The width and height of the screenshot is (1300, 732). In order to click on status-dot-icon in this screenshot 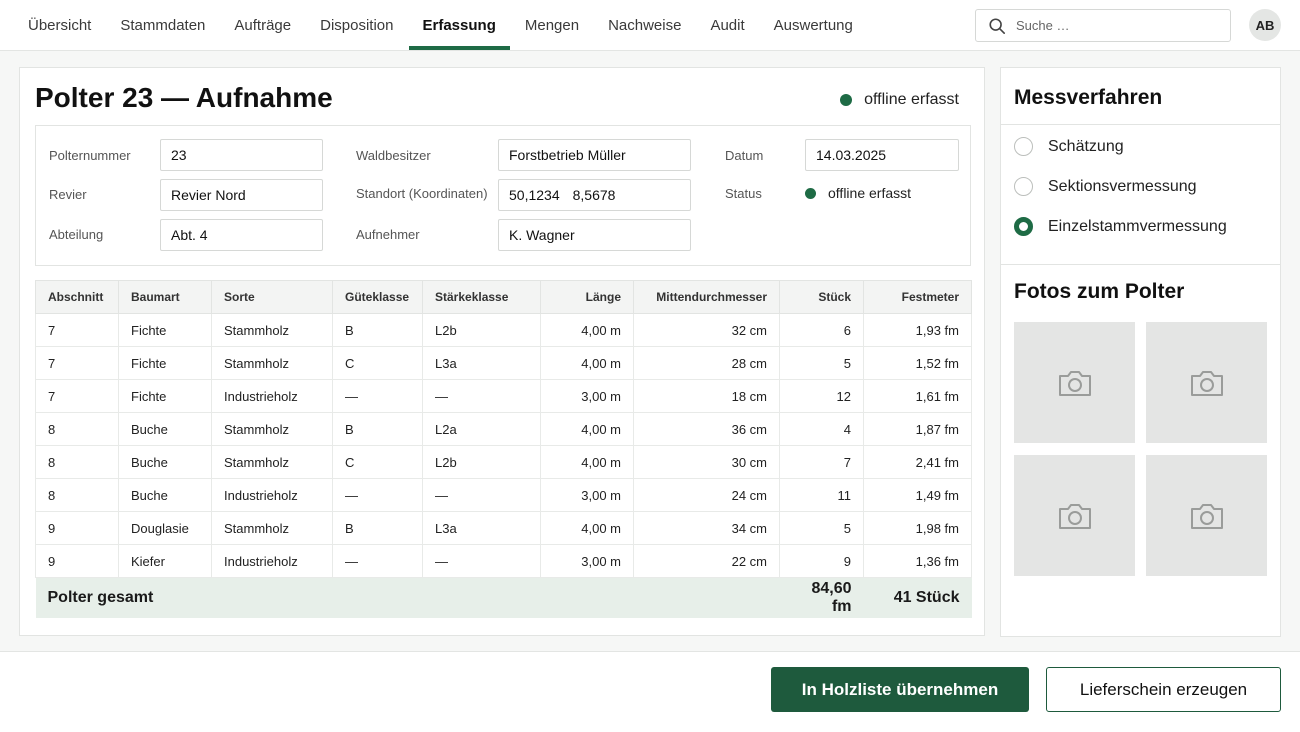, I will do `click(846, 100)`.